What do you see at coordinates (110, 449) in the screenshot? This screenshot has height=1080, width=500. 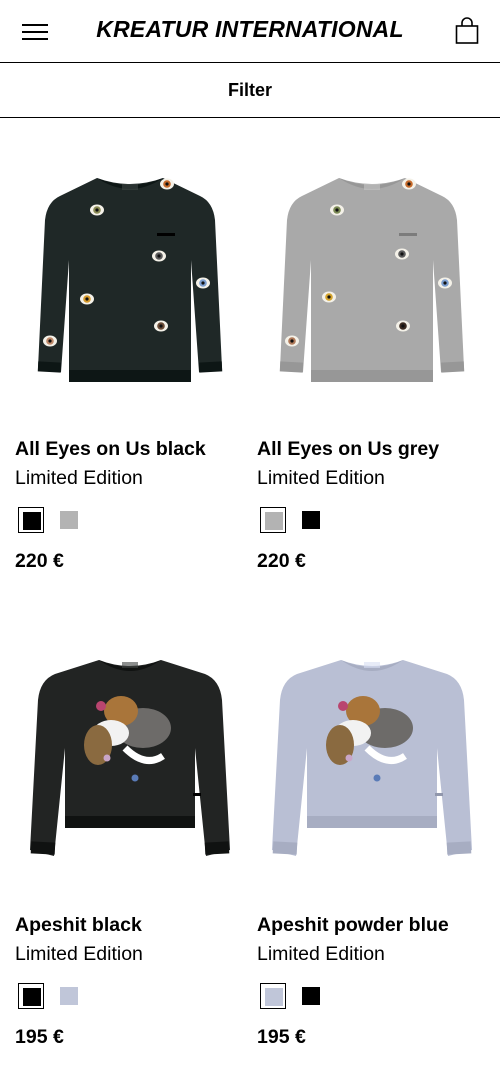 I see `product-title: All Eyes on Us black` at bounding box center [110, 449].